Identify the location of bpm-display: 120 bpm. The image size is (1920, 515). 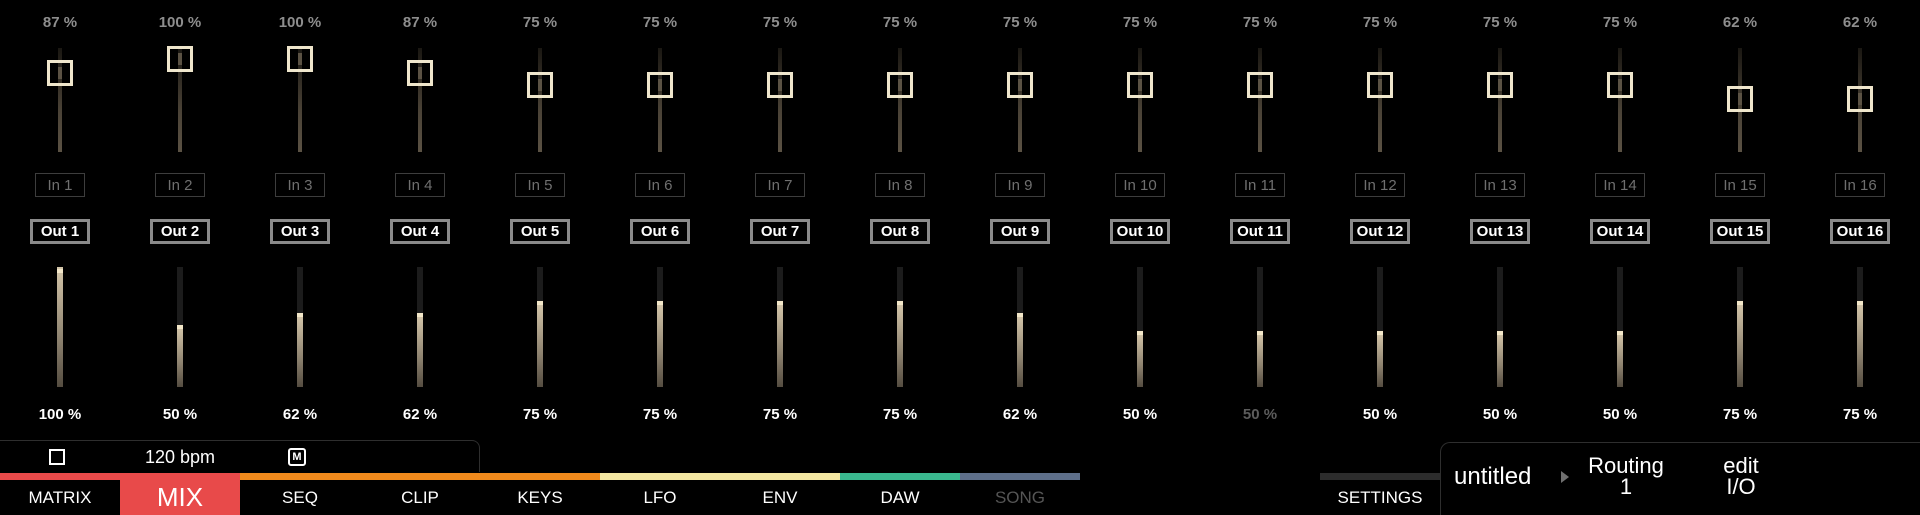
(180, 457).